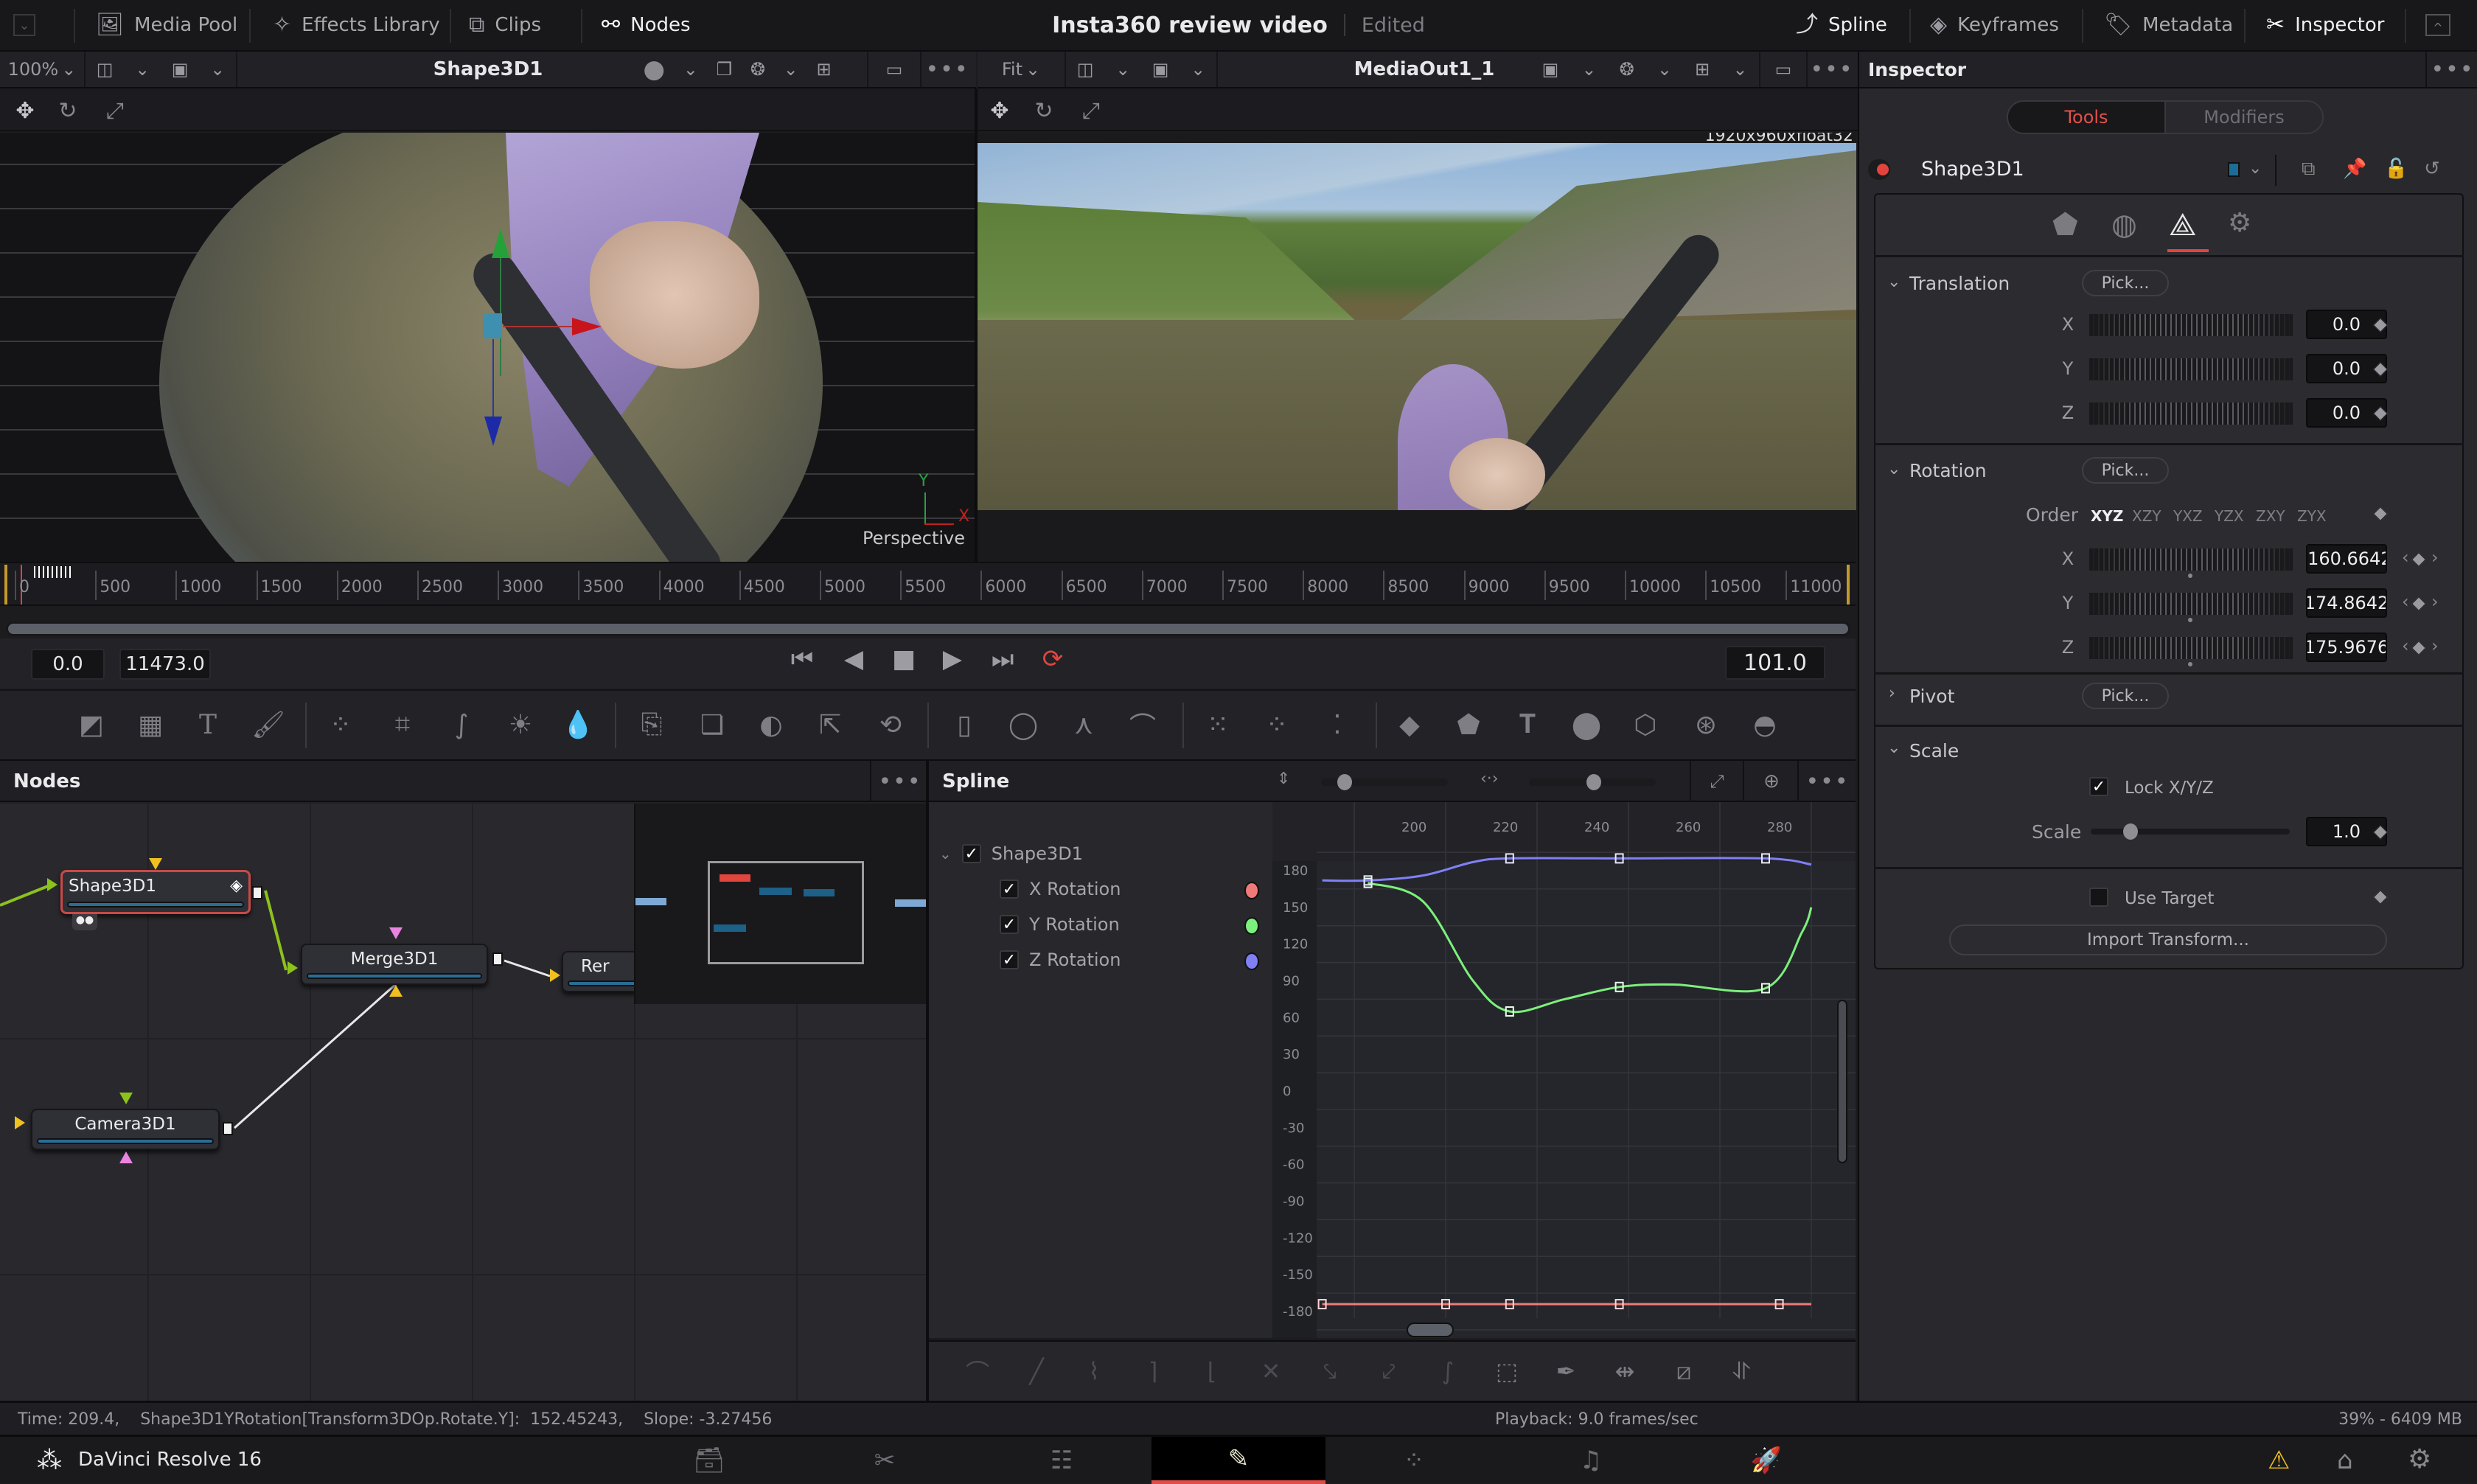  Describe the element at coordinates (1741, 1371) in the screenshot. I see `reference-marker-icon: ⥯` at that location.